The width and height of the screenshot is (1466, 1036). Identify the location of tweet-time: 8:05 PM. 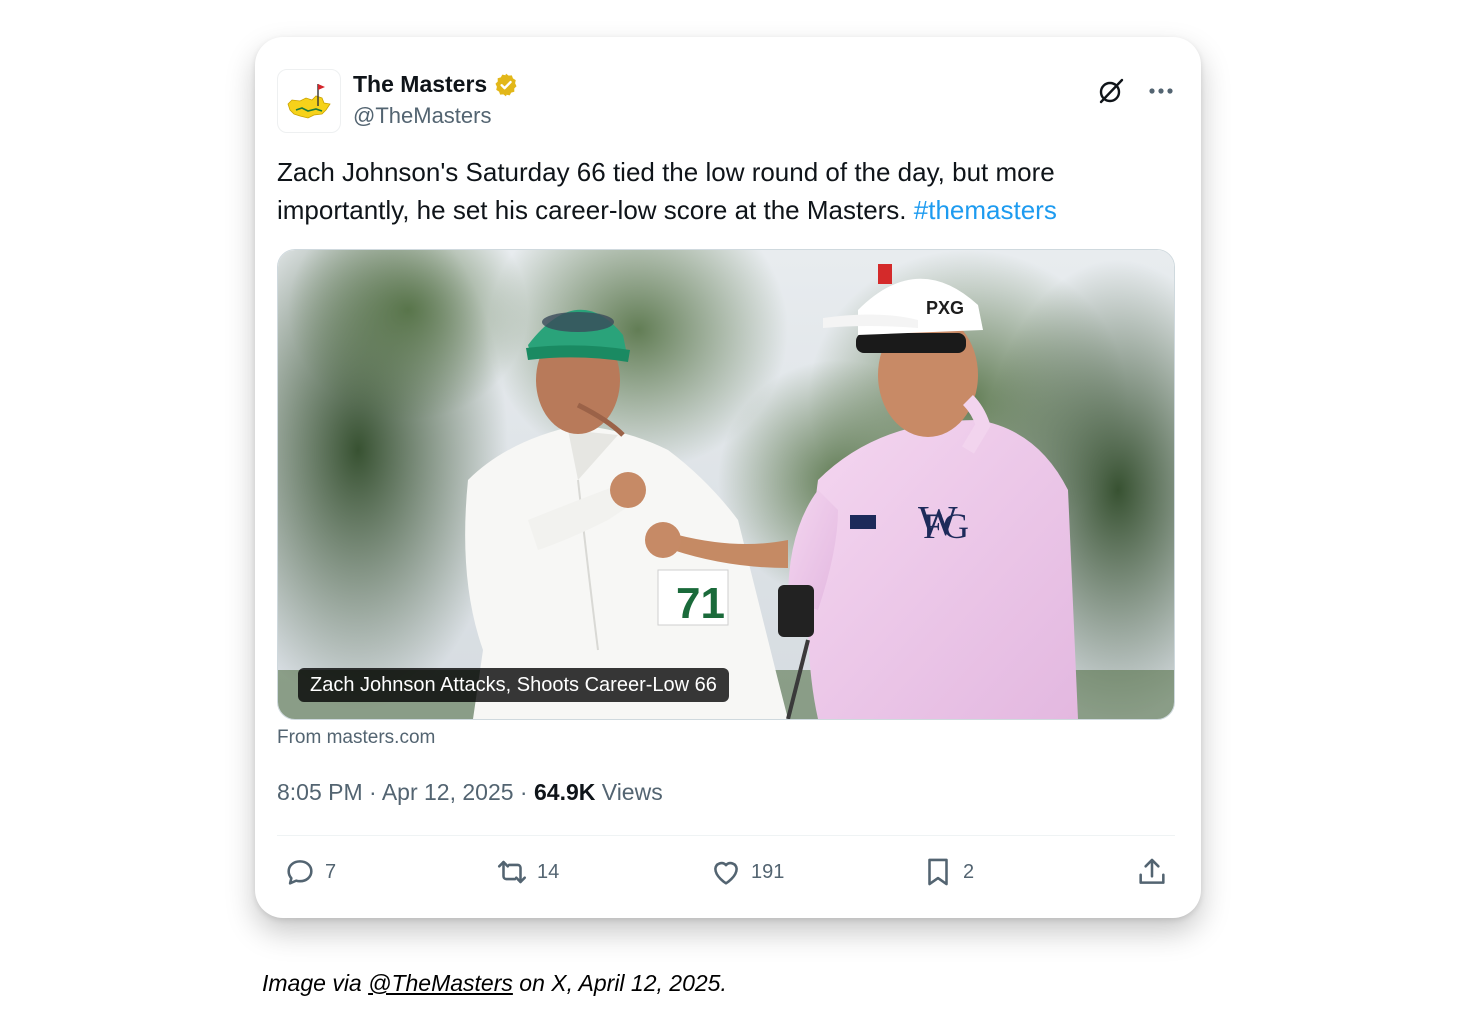
(320, 792).